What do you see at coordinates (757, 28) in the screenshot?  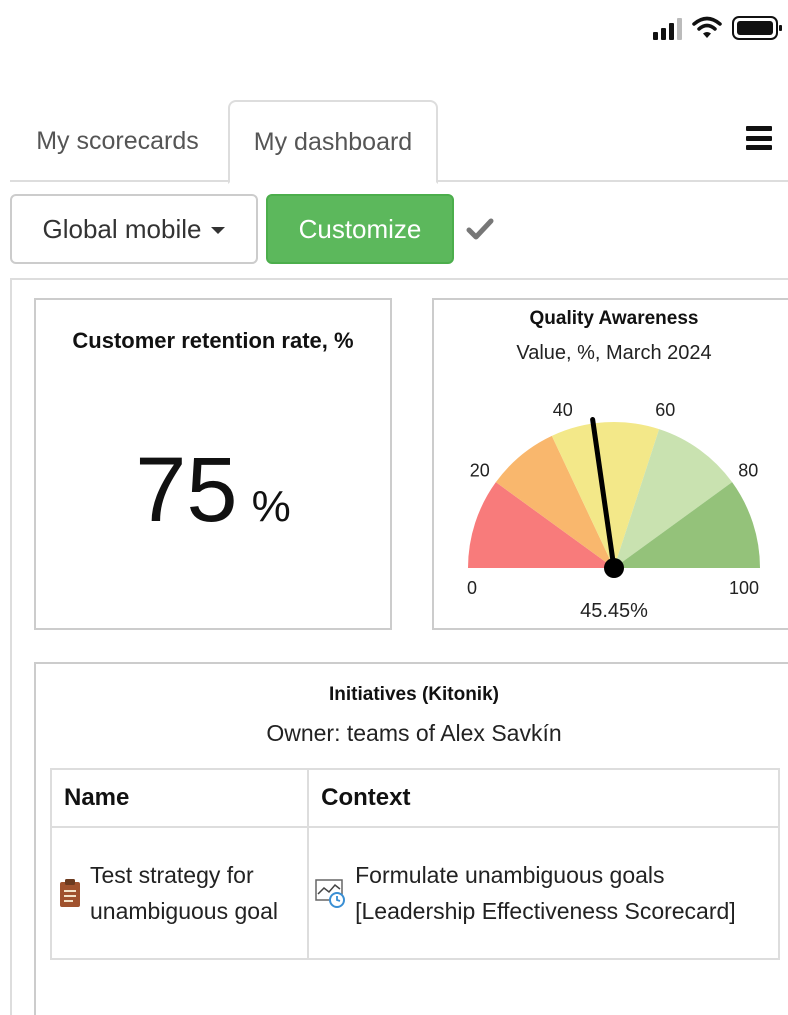 I see `battery-icon` at bounding box center [757, 28].